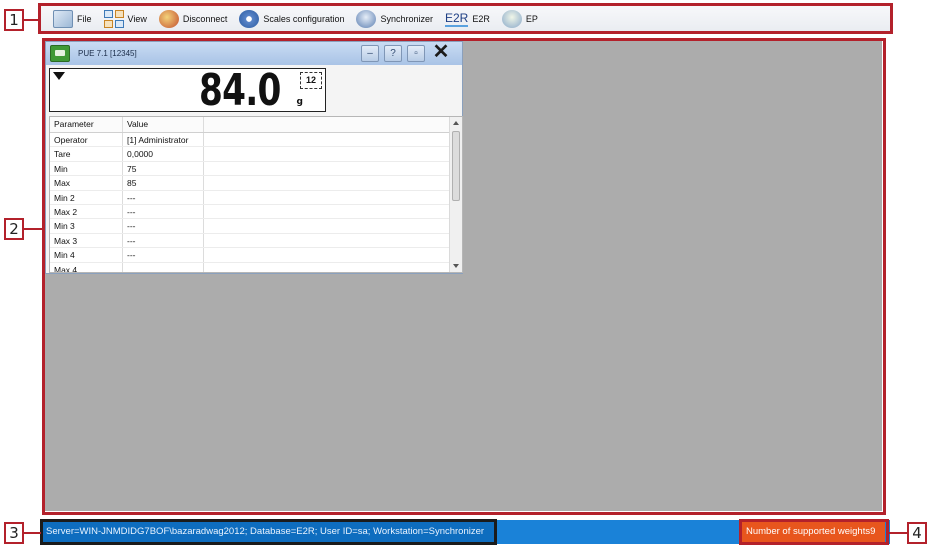 The height and width of the screenshot is (547, 931). Describe the element at coordinates (14, 229) in the screenshot. I see `callout-2: 2` at that location.